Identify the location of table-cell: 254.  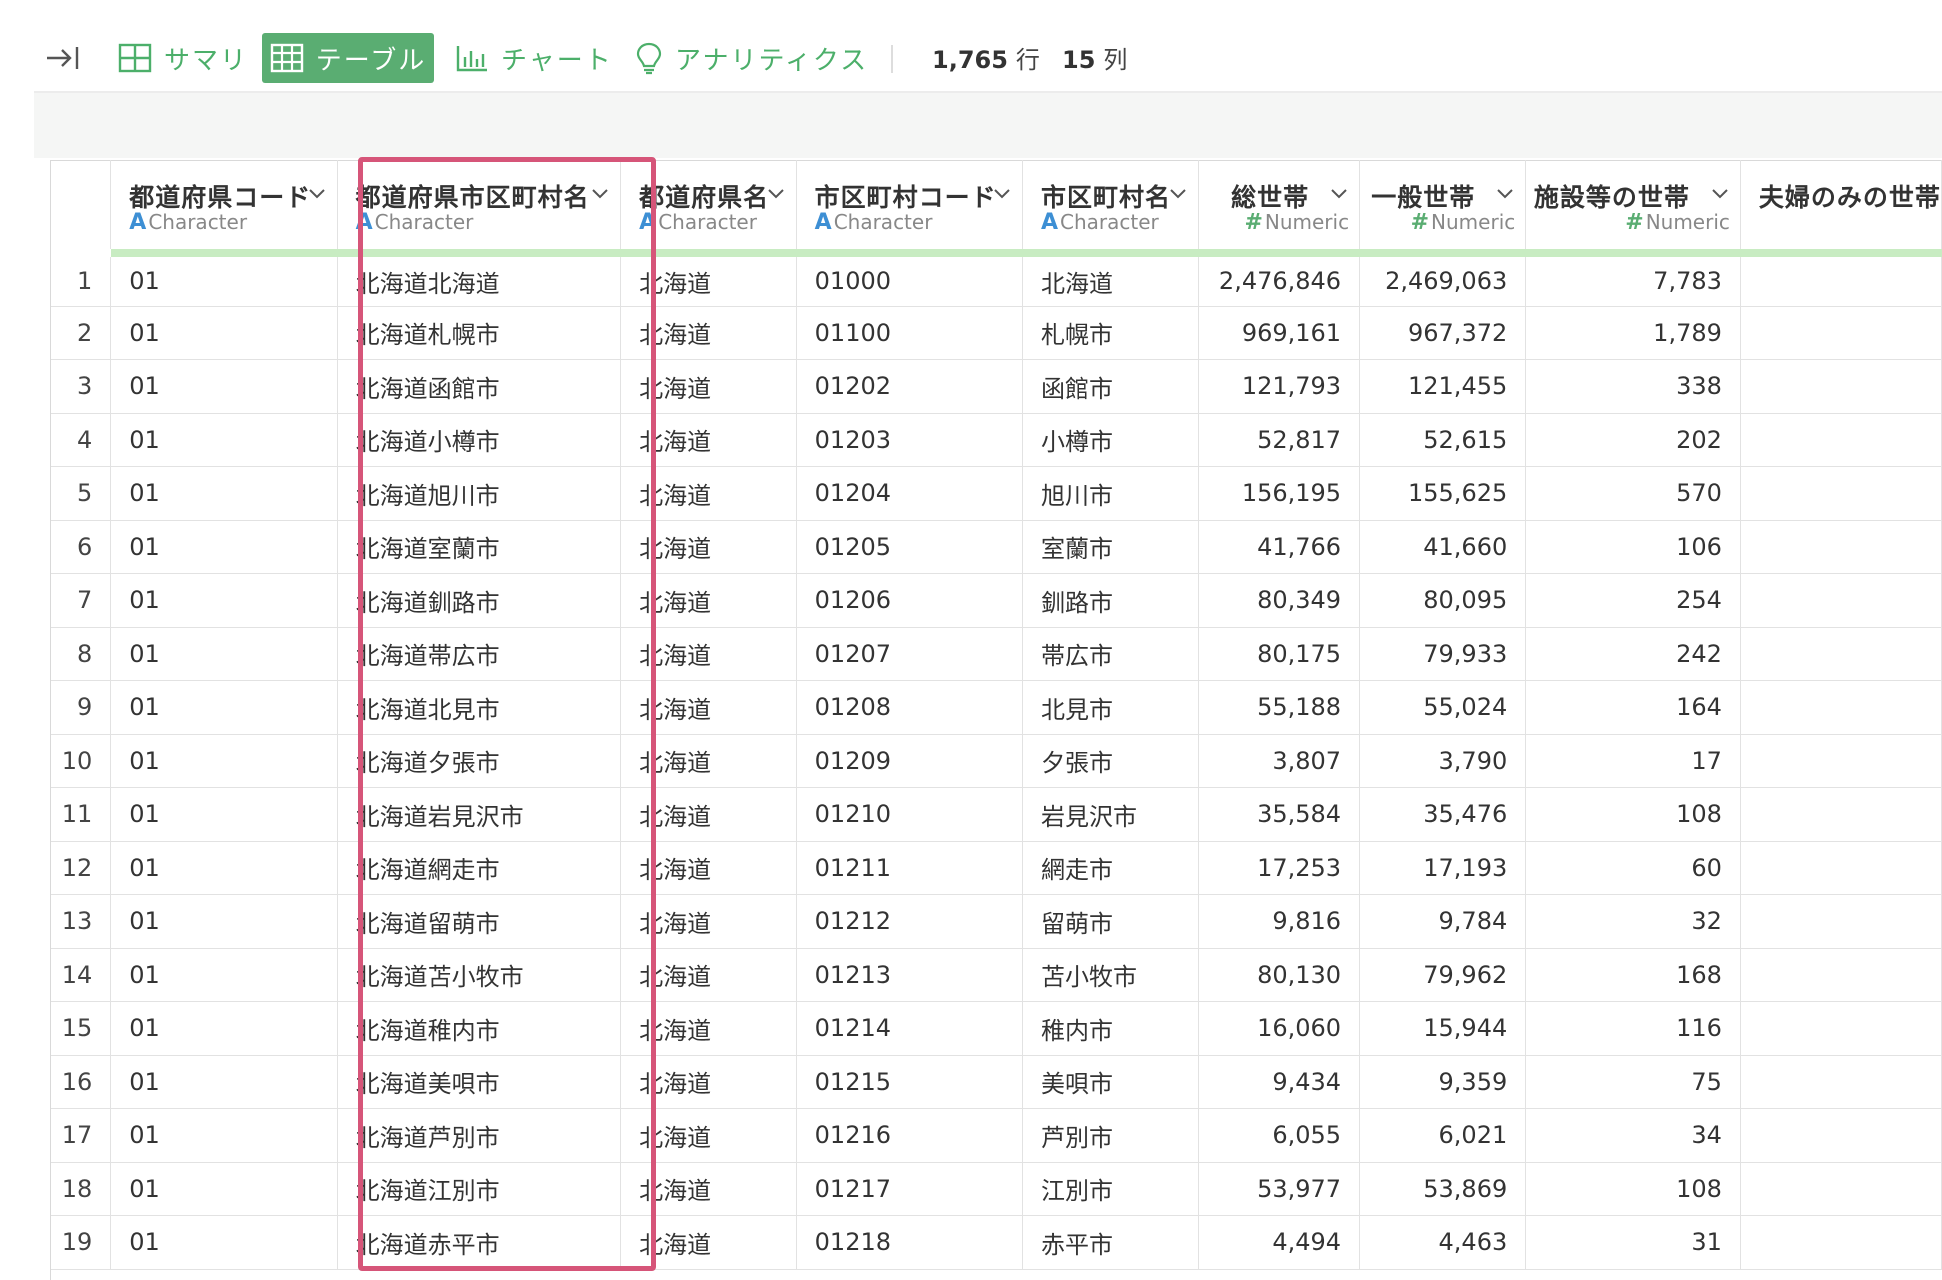
(1633, 600).